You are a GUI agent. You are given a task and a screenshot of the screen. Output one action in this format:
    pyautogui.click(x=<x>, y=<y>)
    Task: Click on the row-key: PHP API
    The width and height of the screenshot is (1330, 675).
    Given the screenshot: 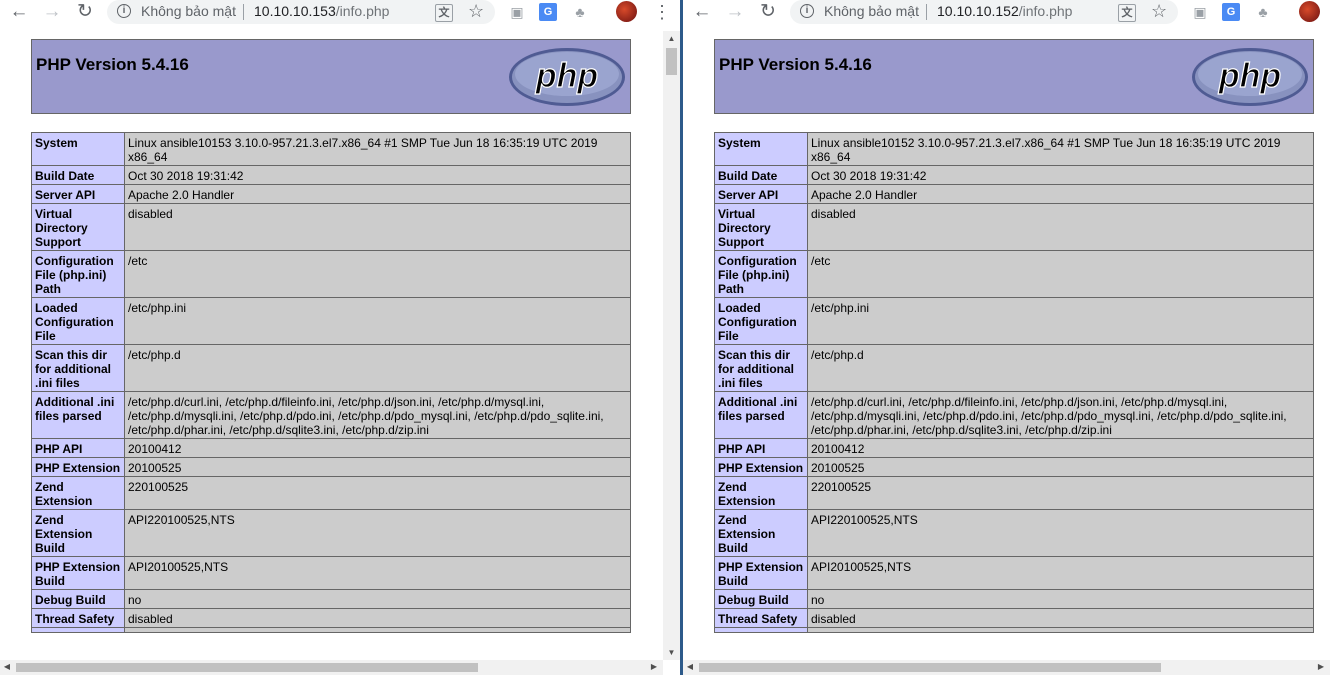 What is the action you would take?
    pyautogui.click(x=78, y=448)
    